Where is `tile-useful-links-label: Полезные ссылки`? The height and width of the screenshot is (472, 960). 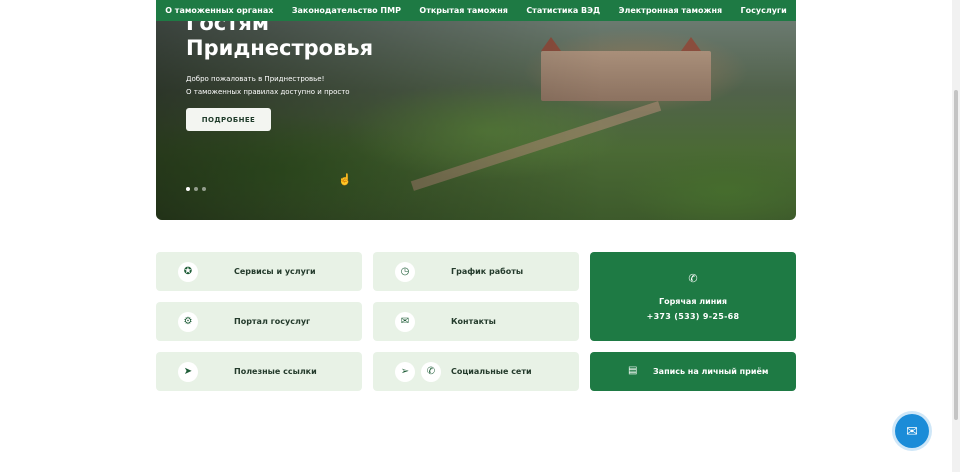 tile-useful-links-label: Полезные ссылки is located at coordinates (275, 371).